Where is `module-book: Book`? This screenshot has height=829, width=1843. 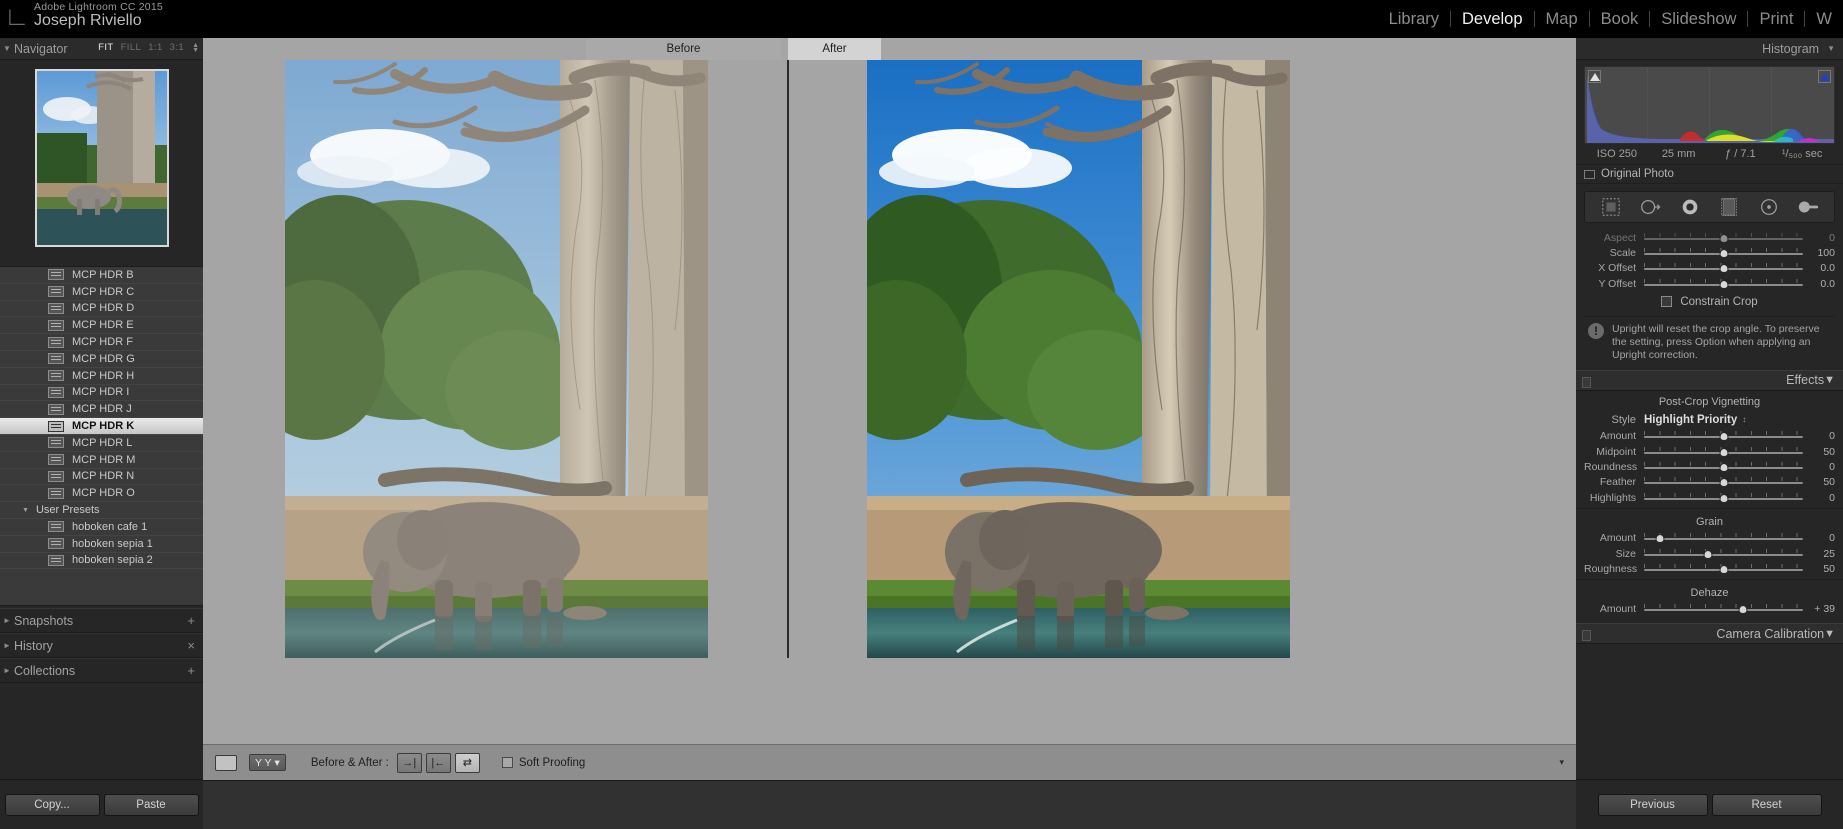 module-book: Book is located at coordinates (1620, 19).